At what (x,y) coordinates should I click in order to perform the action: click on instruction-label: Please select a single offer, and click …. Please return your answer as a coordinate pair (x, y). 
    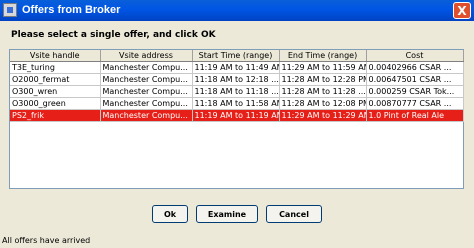
    Looking at the image, I should click on (113, 35).